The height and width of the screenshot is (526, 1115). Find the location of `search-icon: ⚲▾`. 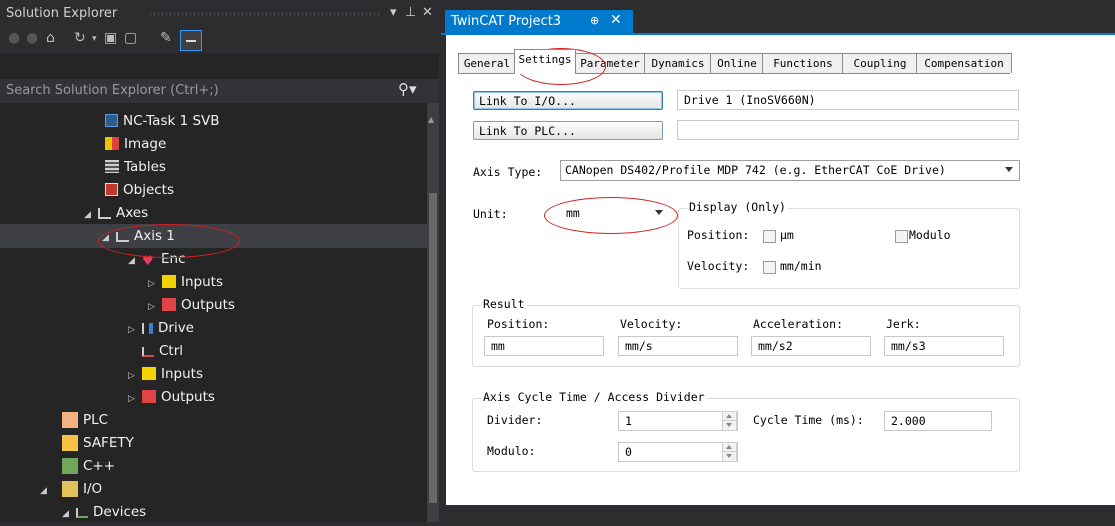

search-icon: ⚲▾ is located at coordinates (407, 89).